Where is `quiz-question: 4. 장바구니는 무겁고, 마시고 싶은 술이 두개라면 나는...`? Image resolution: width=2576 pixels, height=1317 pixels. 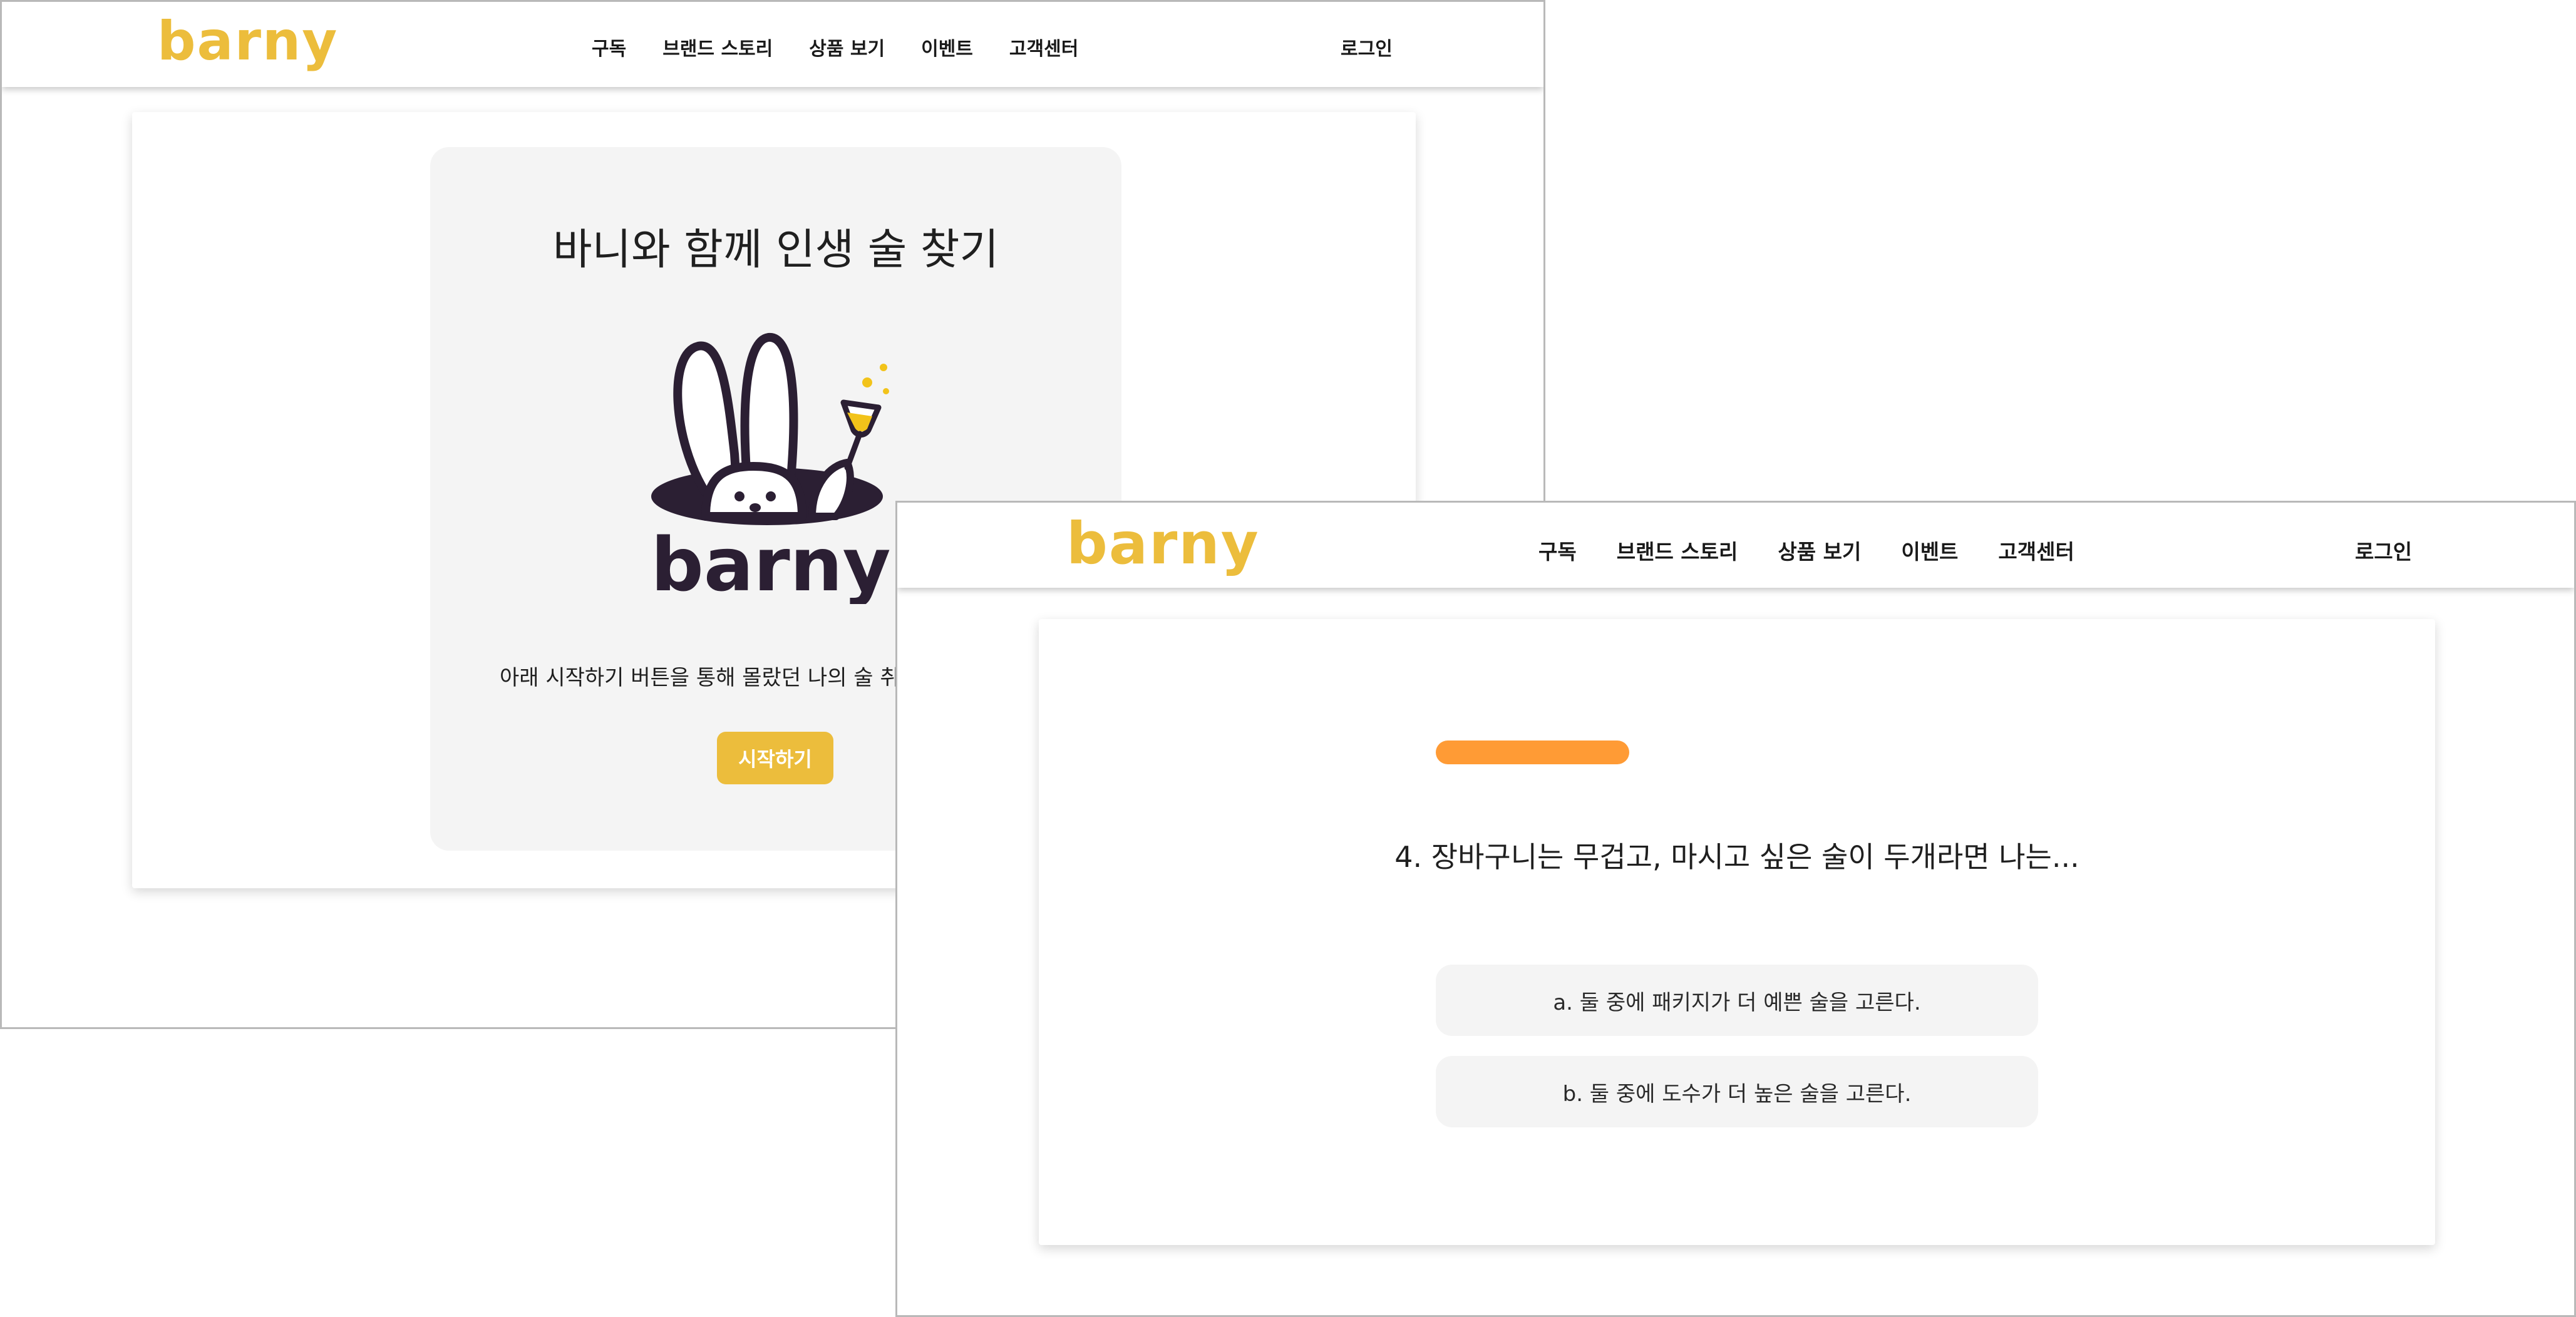
quiz-question: 4. 장바구니는 무겁고, 마시고 싶은 술이 두개라면 나는... is located at coordinates (1737, 857).